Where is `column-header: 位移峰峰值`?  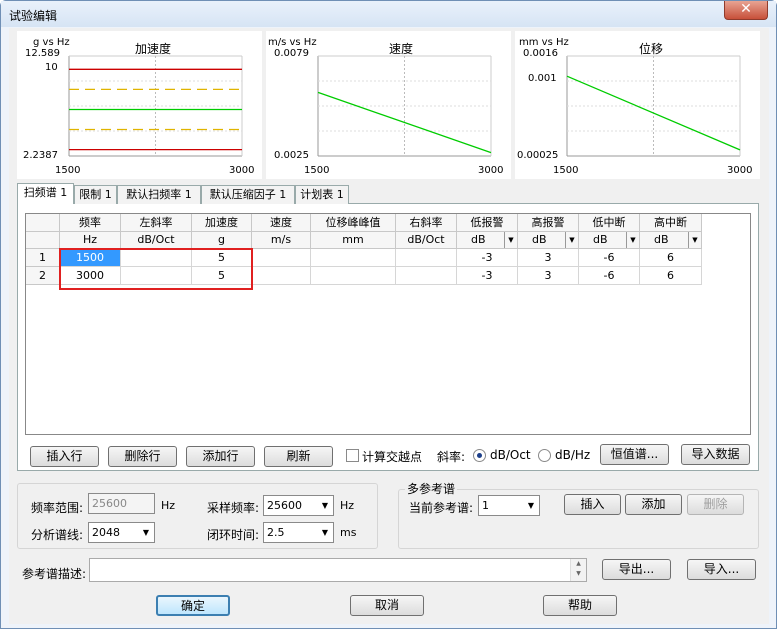
column-header: 位移峰峰值 is located at coordinates (353, 223).